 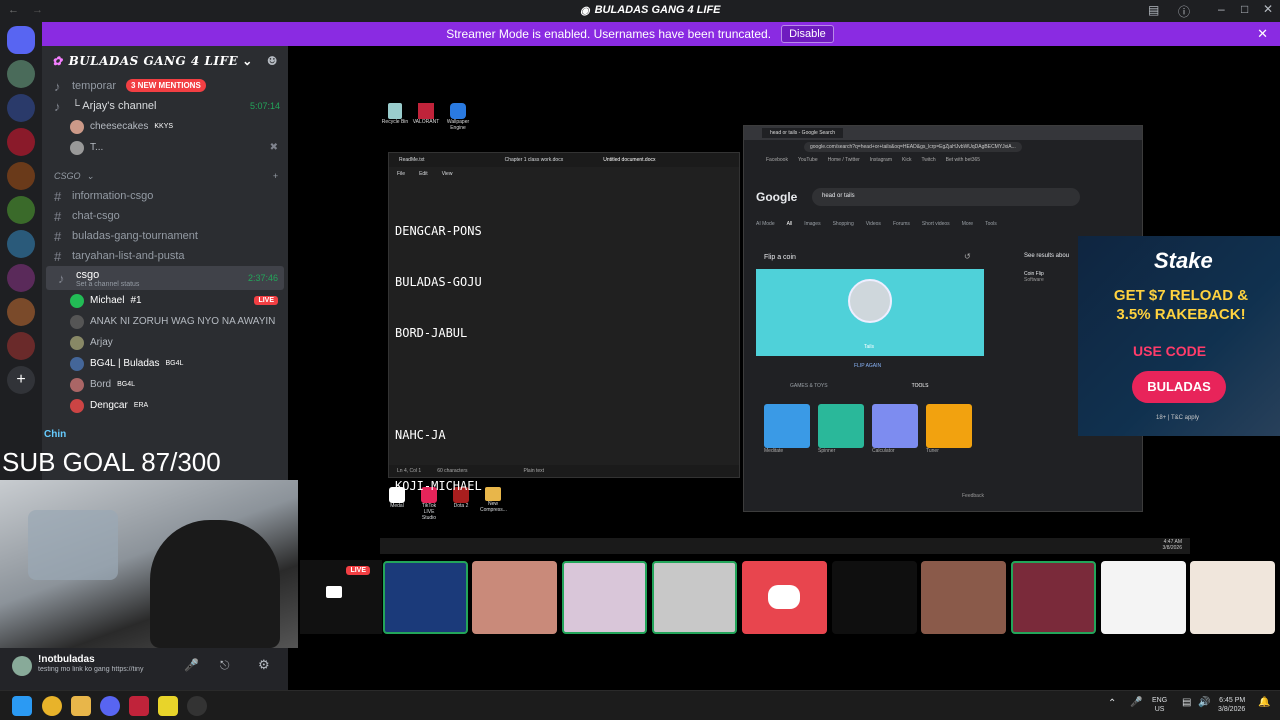 I want to click on category-csgo: CSGO ⌄ +, so click(x=165, y=176).